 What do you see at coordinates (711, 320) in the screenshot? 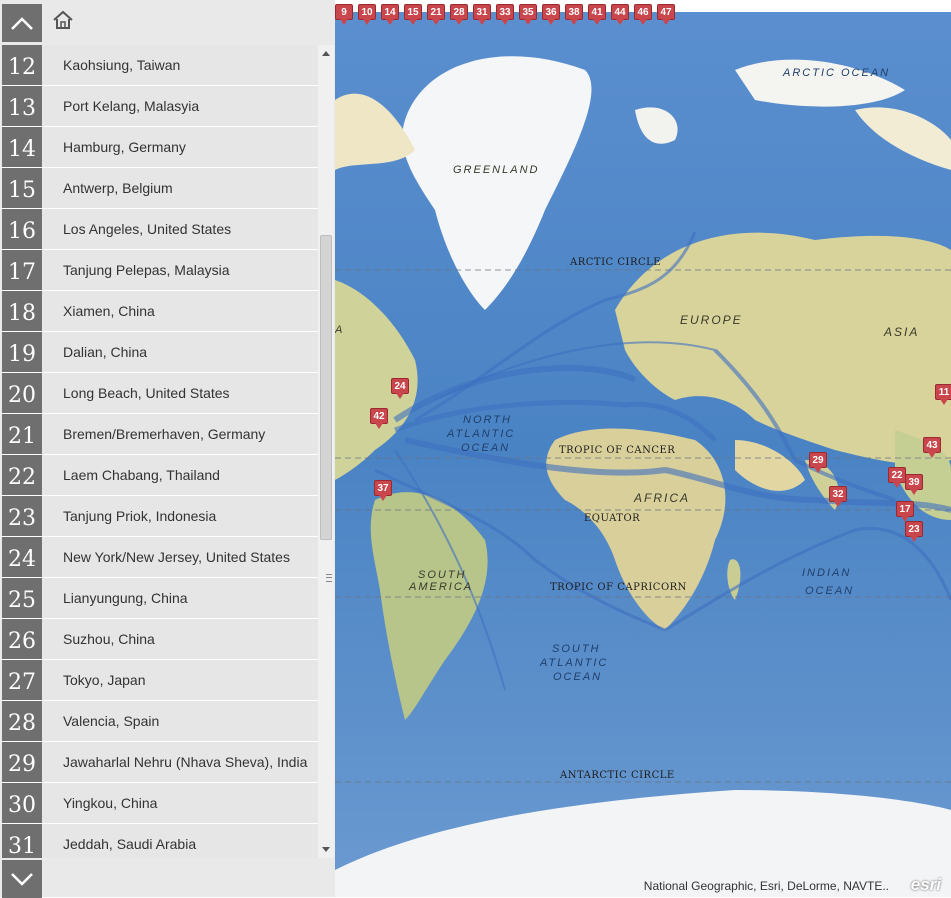
I see `label-europe: EUROPE` at bounding box center [711, 320].